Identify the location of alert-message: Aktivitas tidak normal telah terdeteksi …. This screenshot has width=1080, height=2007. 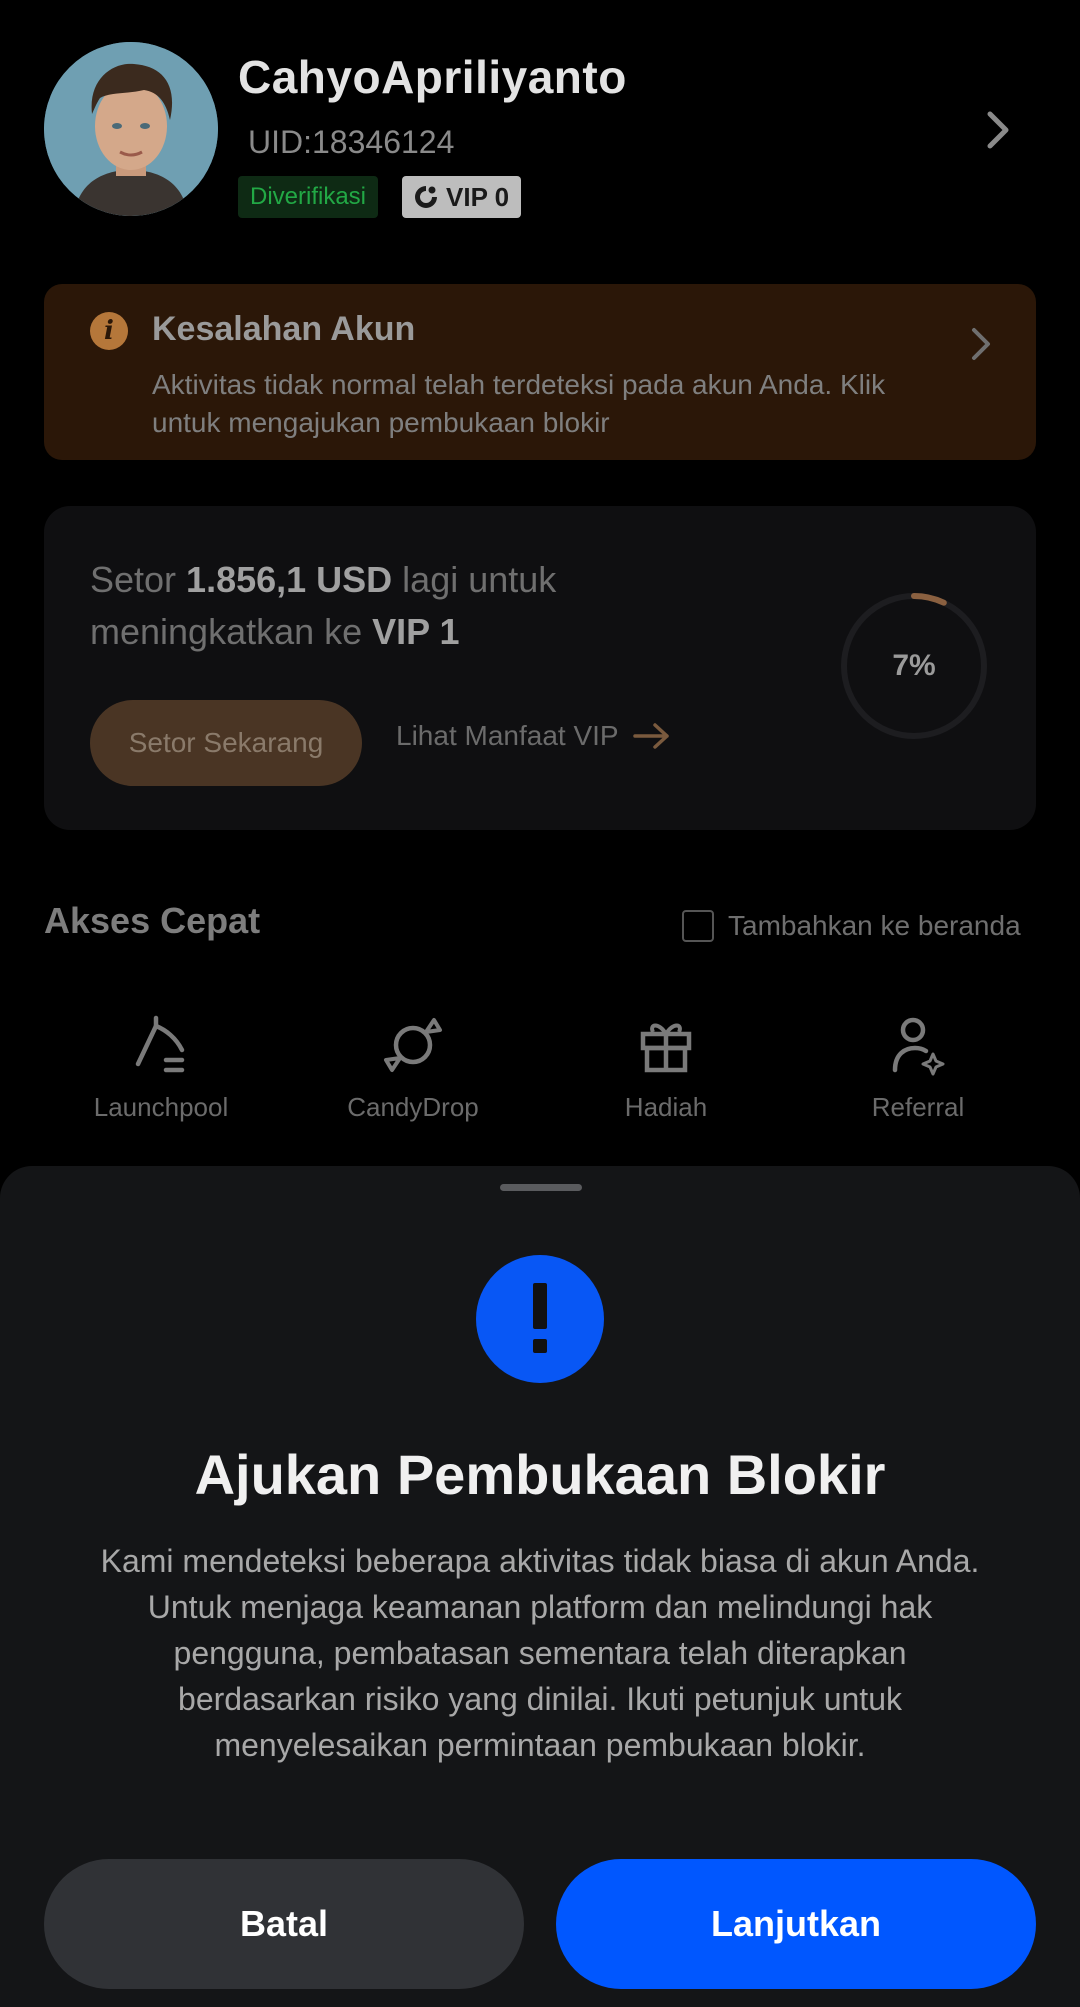
(519, 403).